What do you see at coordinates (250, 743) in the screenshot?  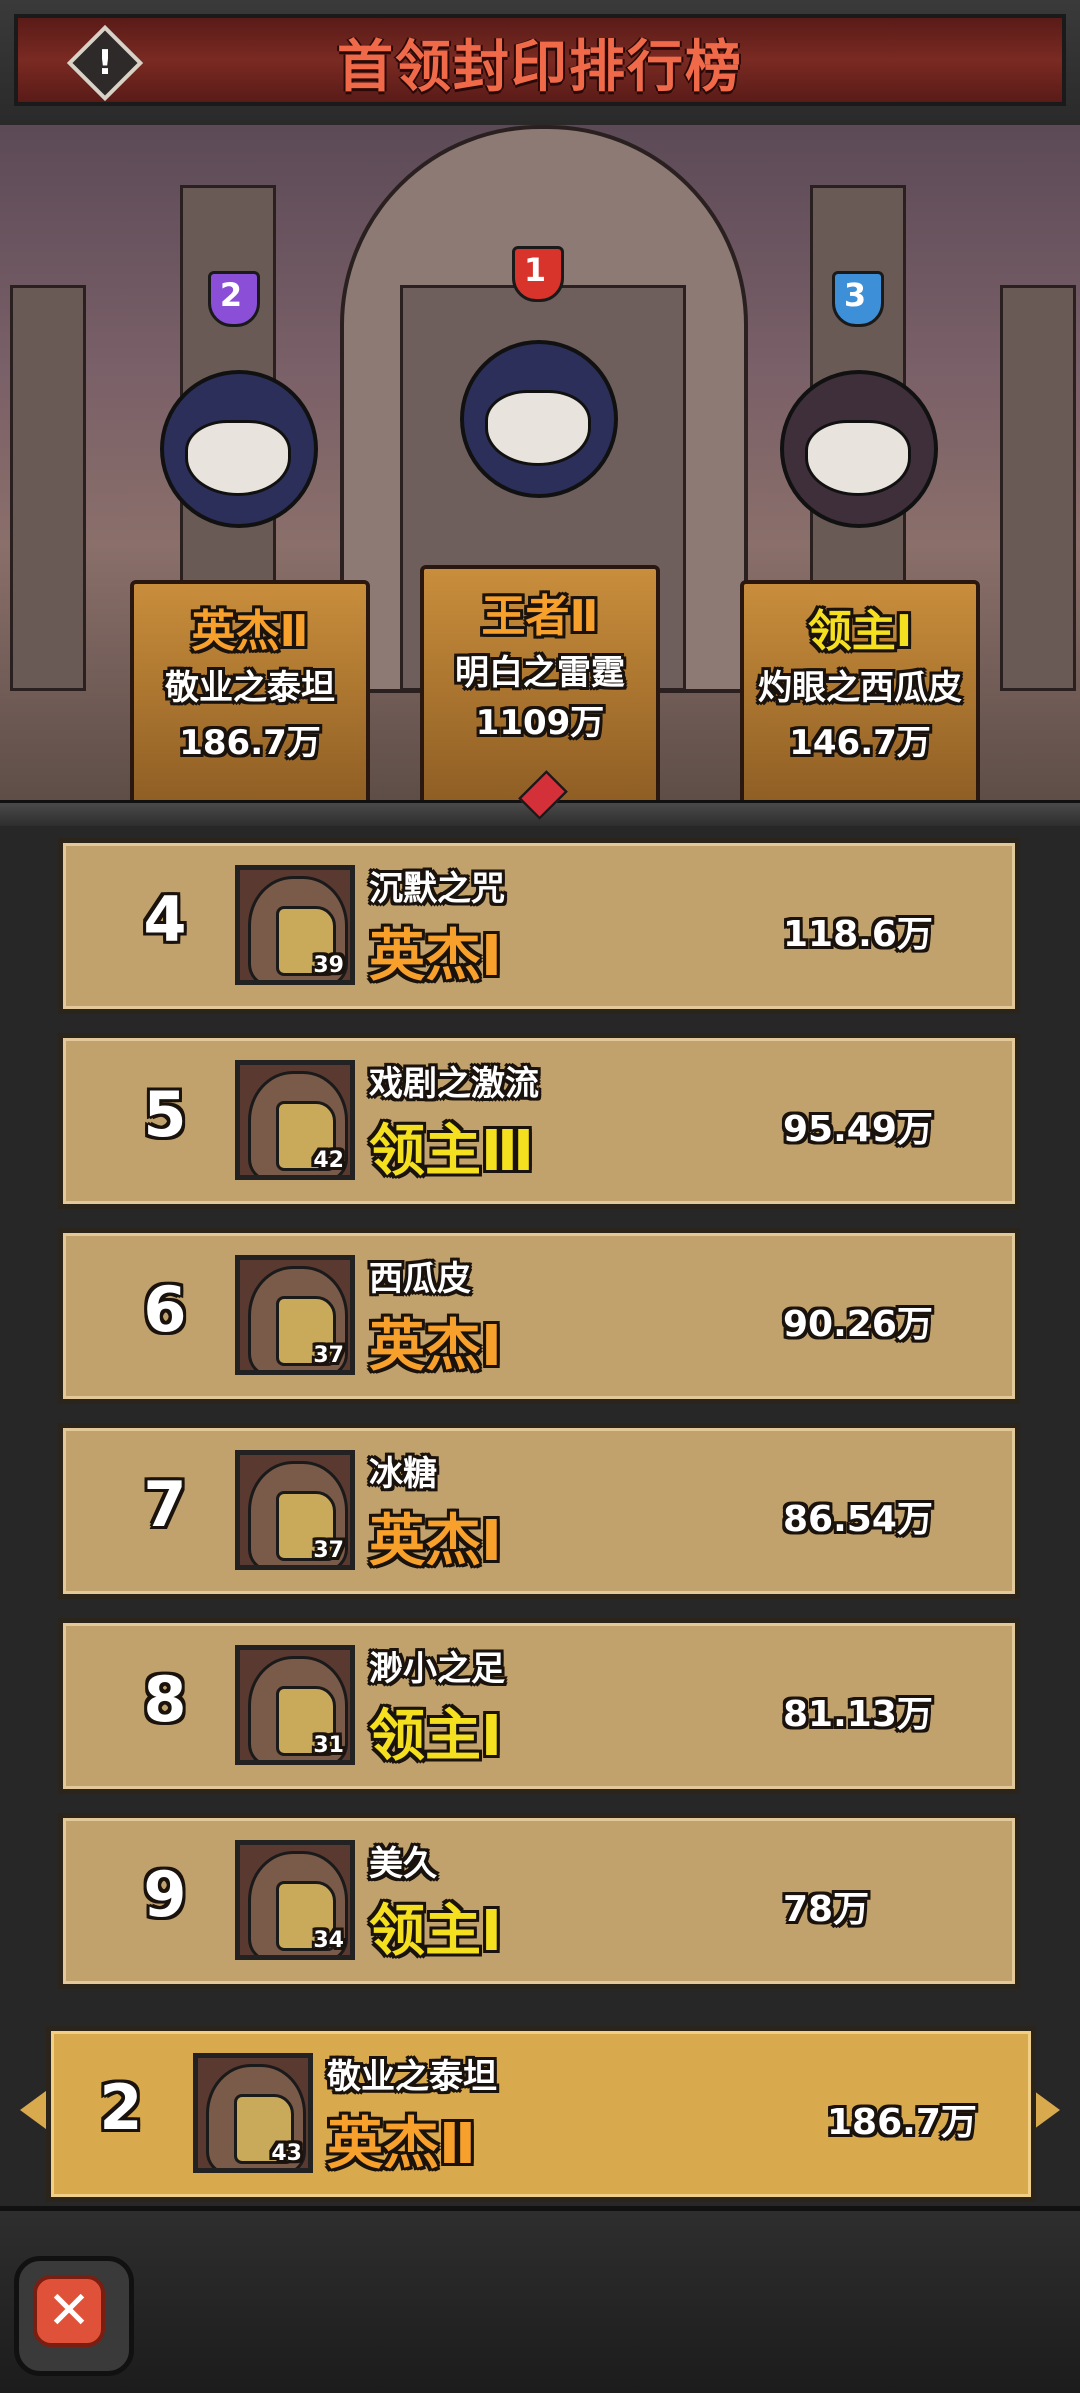 I see `podium-2-score: 186.7万` at bounding box center [250, 743].